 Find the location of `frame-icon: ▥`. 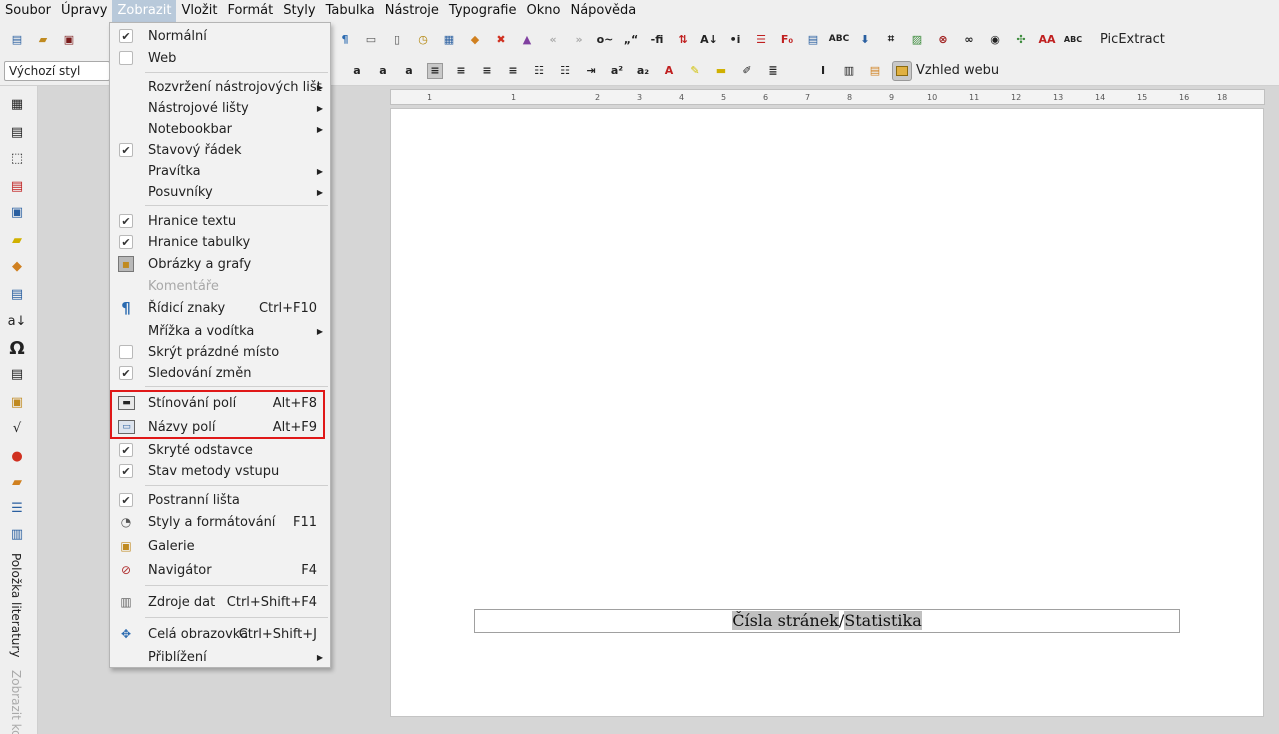

frame-icon: ▥ is located at coordinates (849, 71).